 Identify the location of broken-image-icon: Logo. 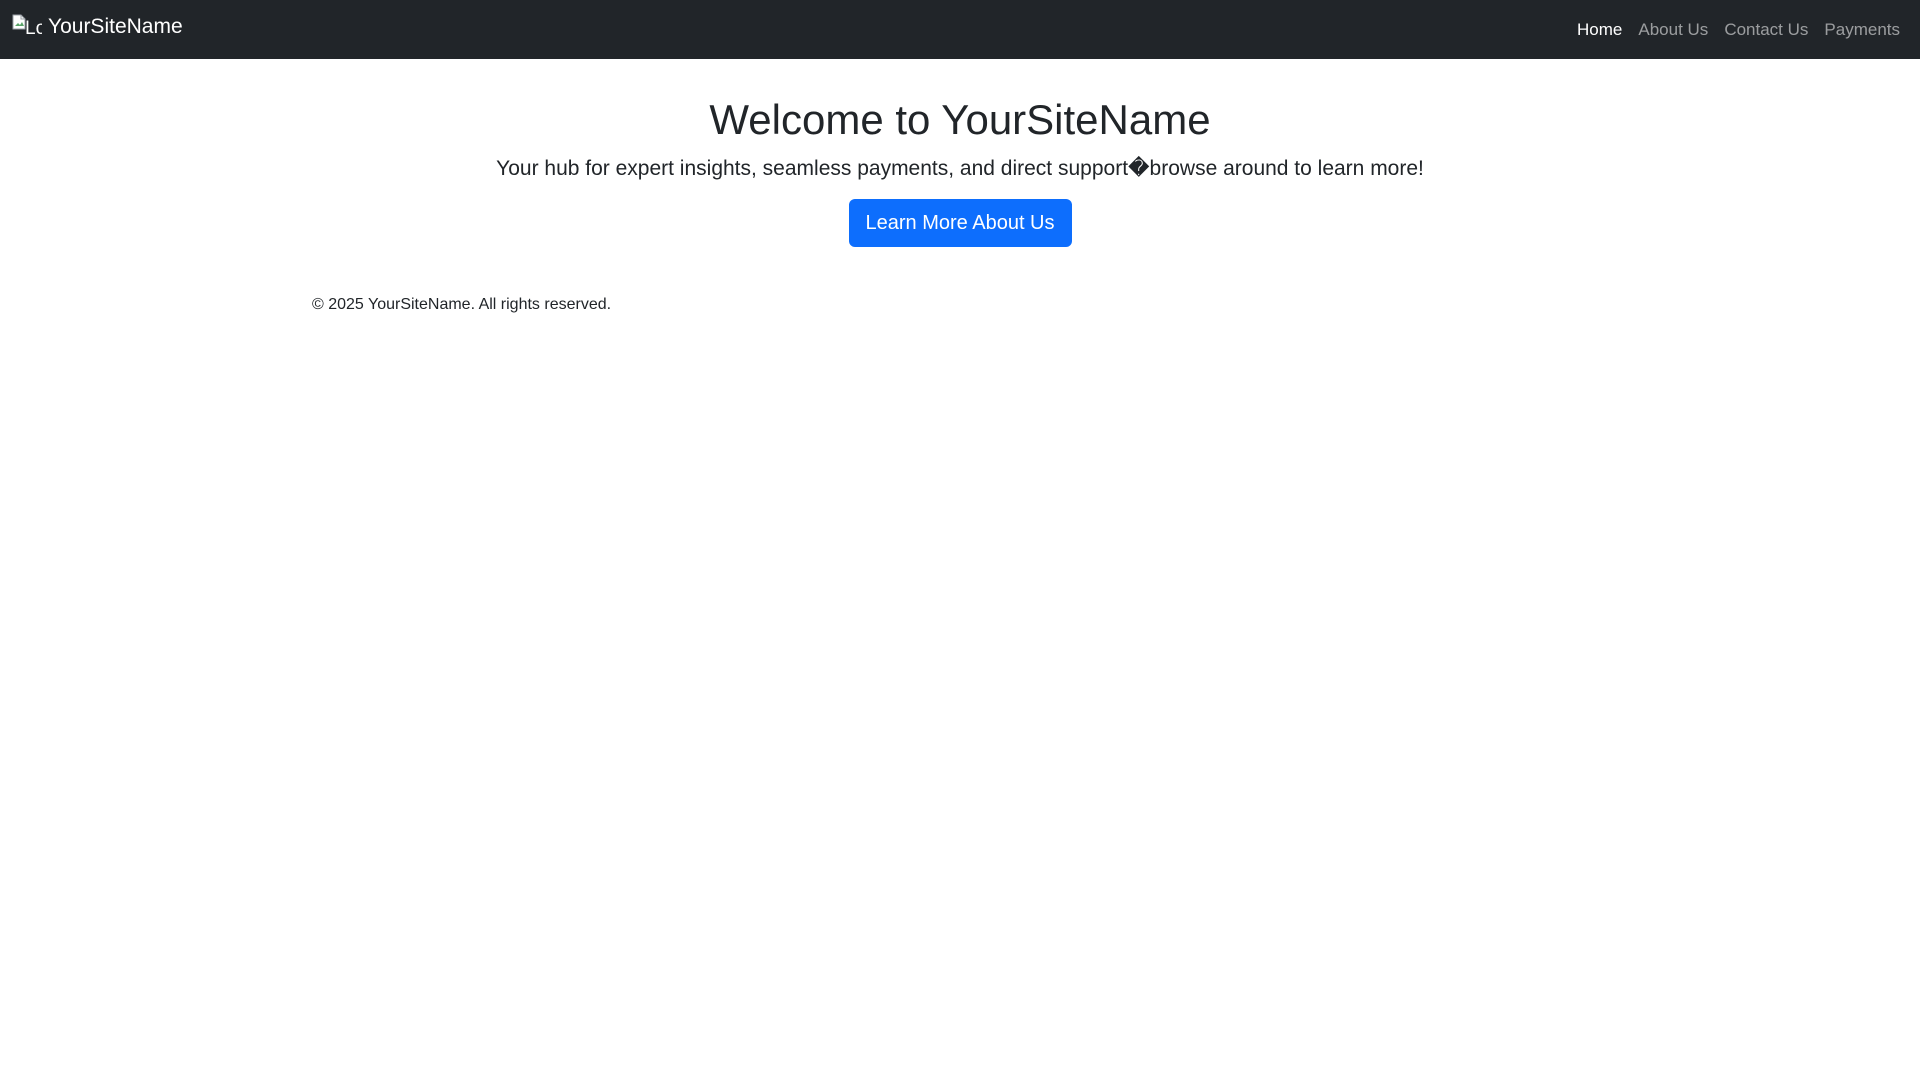
(27, 26).